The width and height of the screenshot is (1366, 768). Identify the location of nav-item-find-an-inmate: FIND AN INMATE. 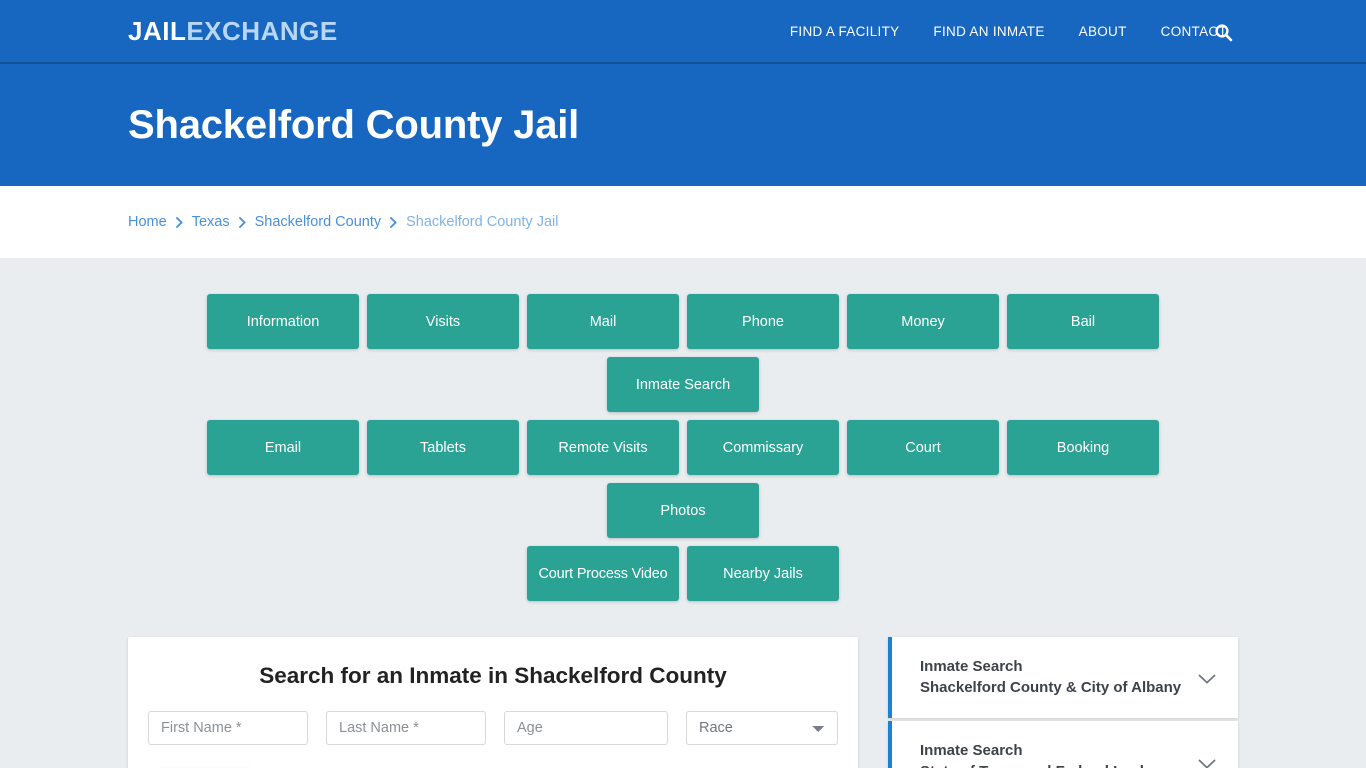
(988, 31).